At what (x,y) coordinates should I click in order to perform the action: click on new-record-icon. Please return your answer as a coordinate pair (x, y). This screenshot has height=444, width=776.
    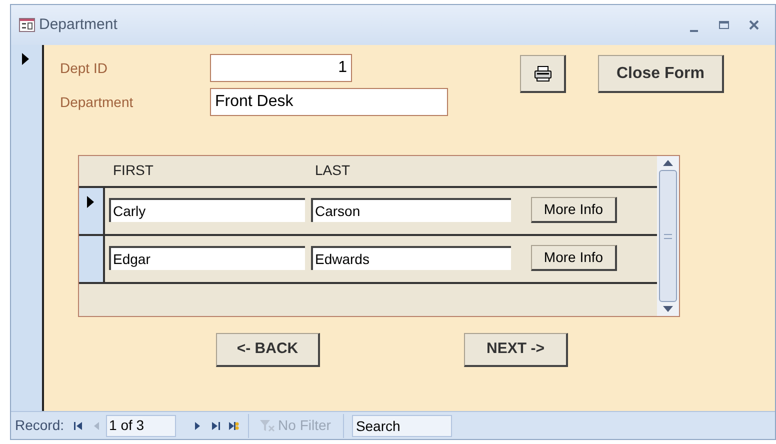
    Looking at the image, I should click on (233, 426).